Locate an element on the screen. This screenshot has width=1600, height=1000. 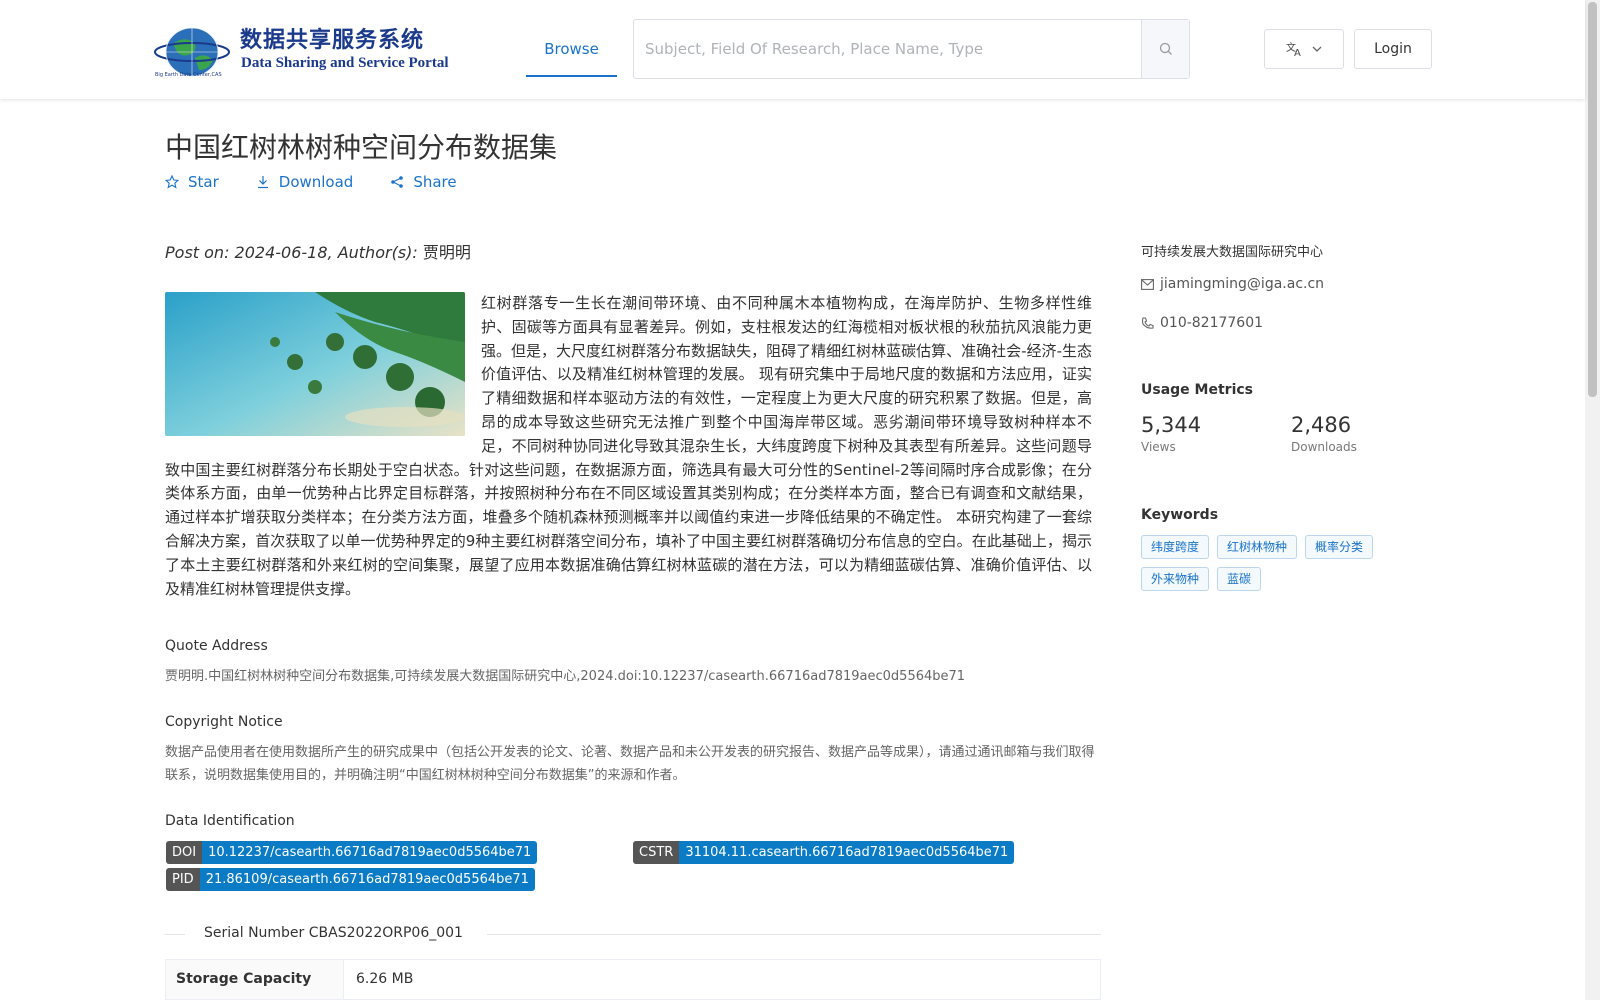
identification-heading: Data Identification is located at coordinates (230, 821).